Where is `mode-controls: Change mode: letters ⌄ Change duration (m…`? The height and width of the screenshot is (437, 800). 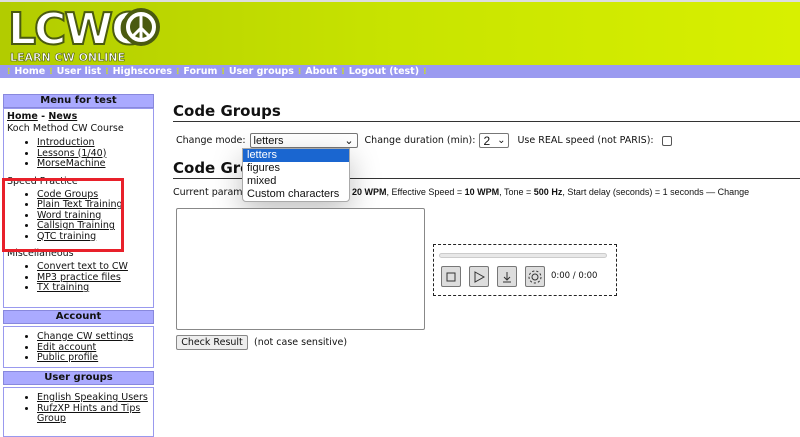
mode-controls: Change mode: letters ⌄ Change duration (m… is located at coordinates (424, 140).